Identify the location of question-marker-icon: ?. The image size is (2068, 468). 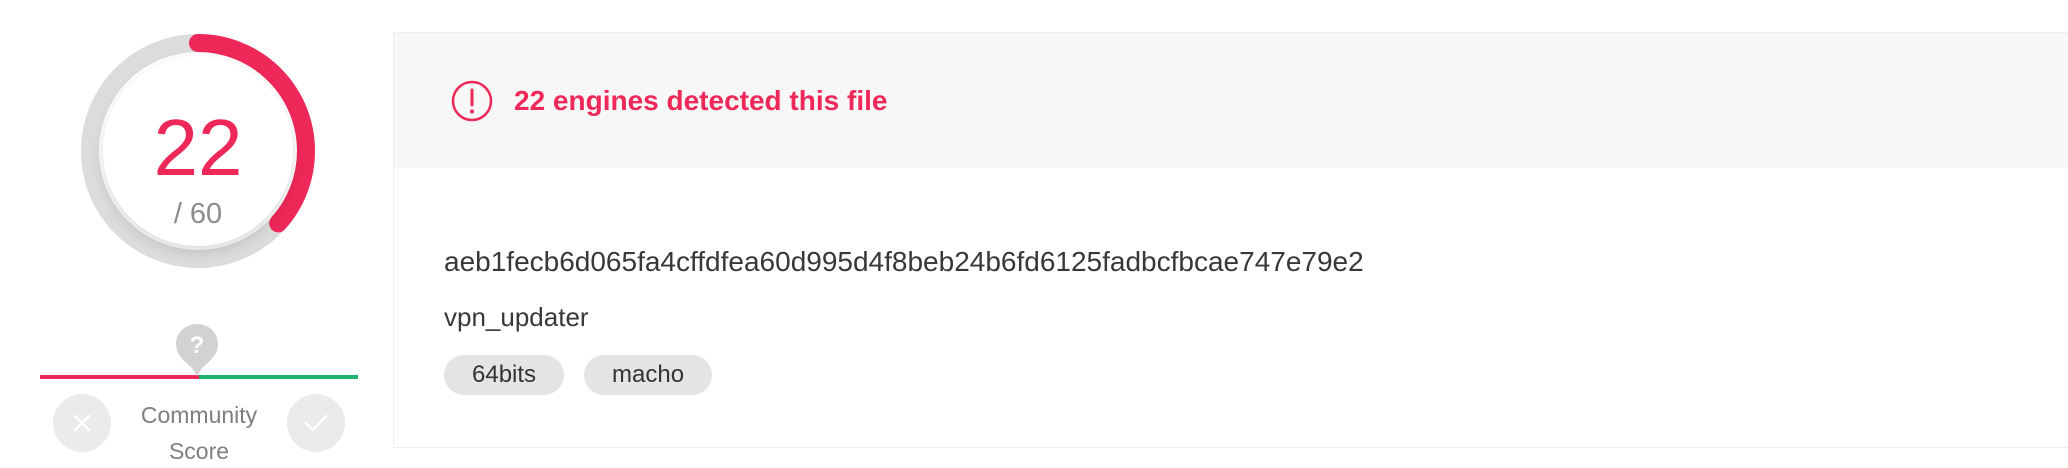
(197, 351).